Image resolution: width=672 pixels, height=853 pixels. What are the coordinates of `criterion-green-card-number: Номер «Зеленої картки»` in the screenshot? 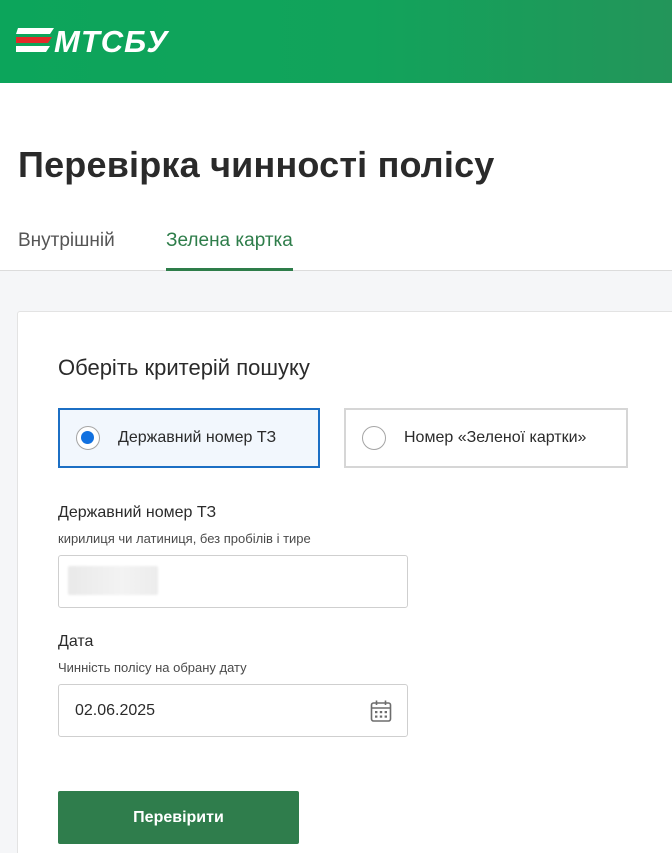 It's located at (486, 438).